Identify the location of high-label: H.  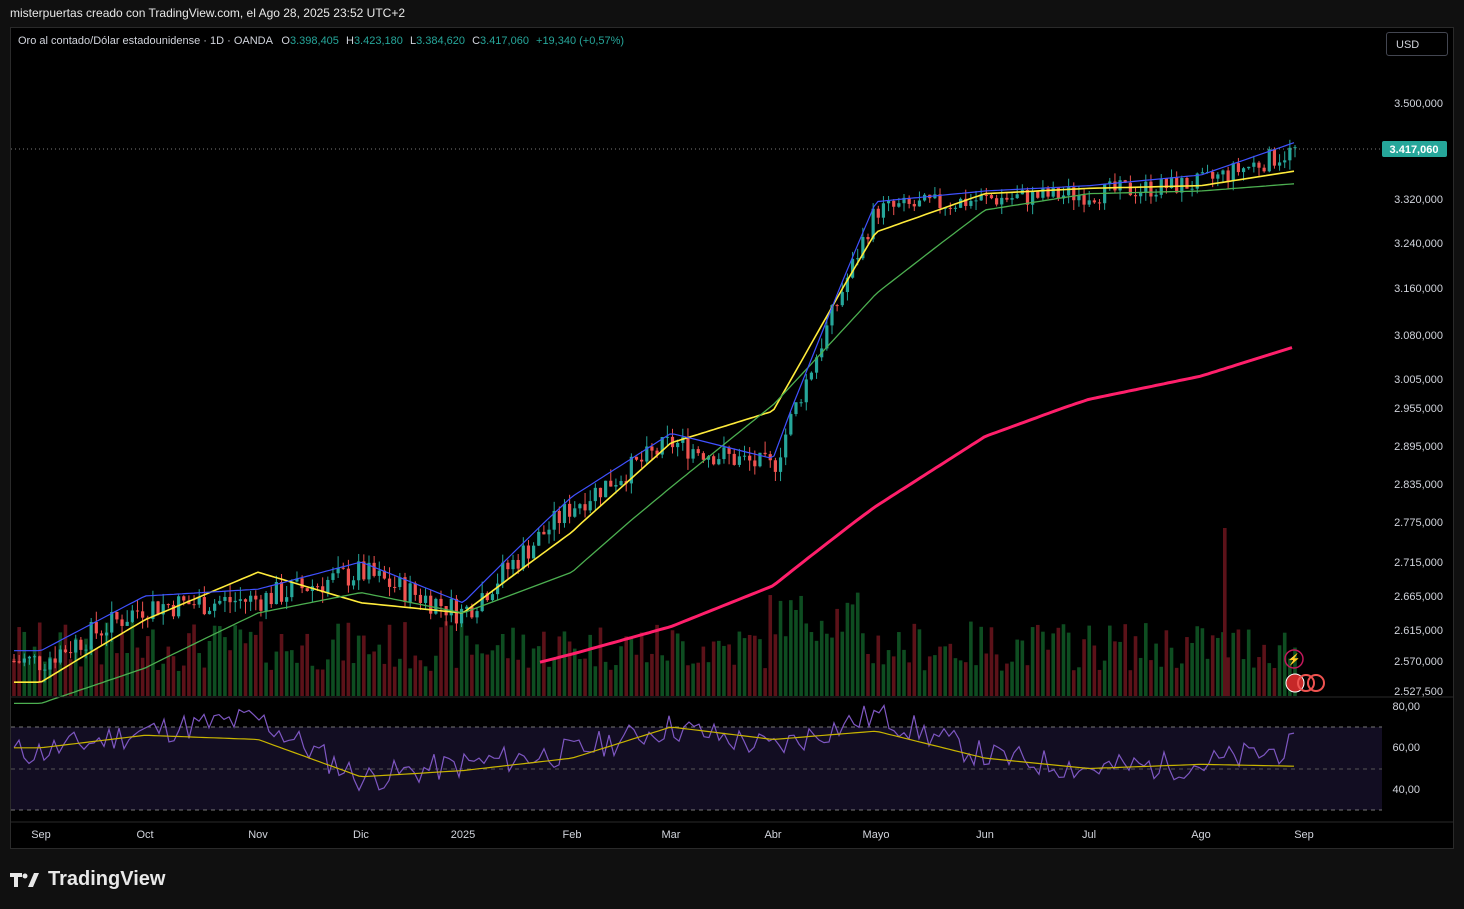
(349, 41).